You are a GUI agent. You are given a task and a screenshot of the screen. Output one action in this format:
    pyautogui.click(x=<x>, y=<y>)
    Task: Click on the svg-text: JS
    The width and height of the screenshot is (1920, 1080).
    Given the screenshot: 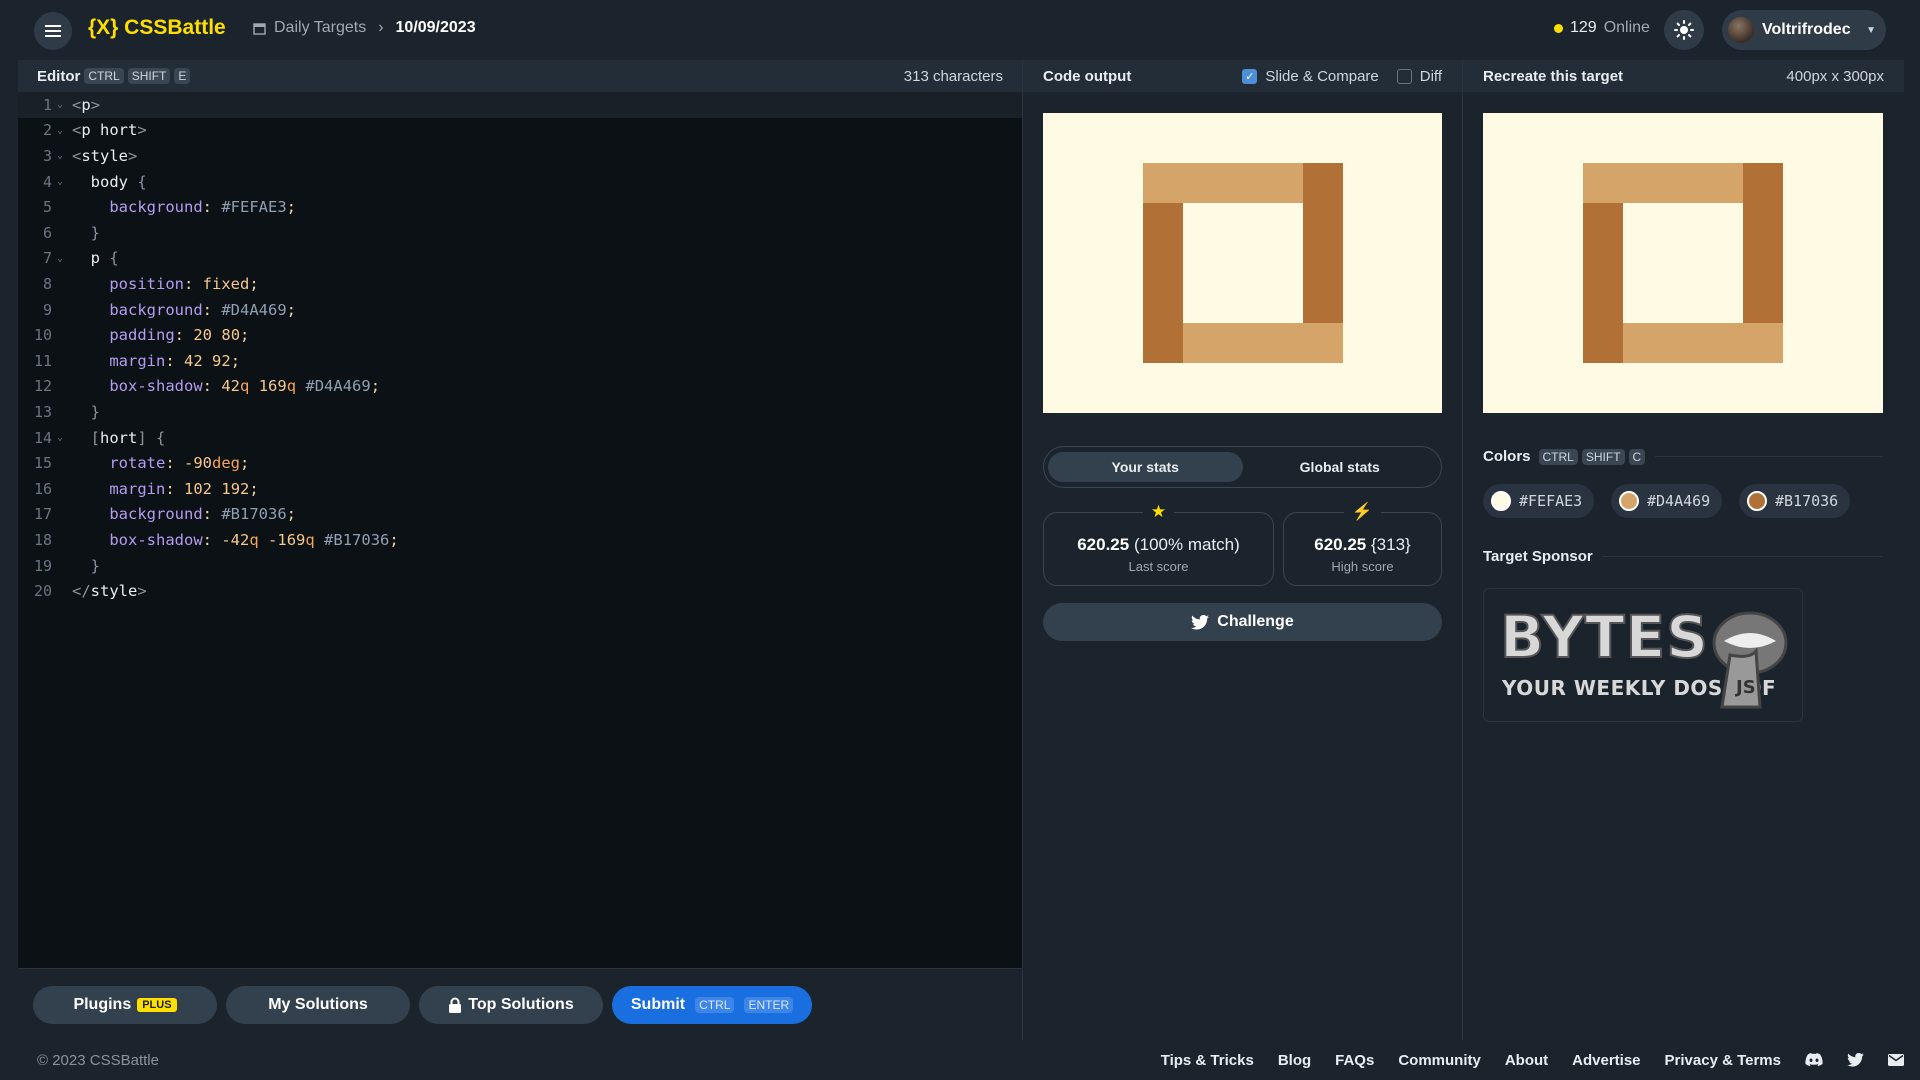 What is the action you would take?
    pyautogui.click(x=1745, y=687)
    